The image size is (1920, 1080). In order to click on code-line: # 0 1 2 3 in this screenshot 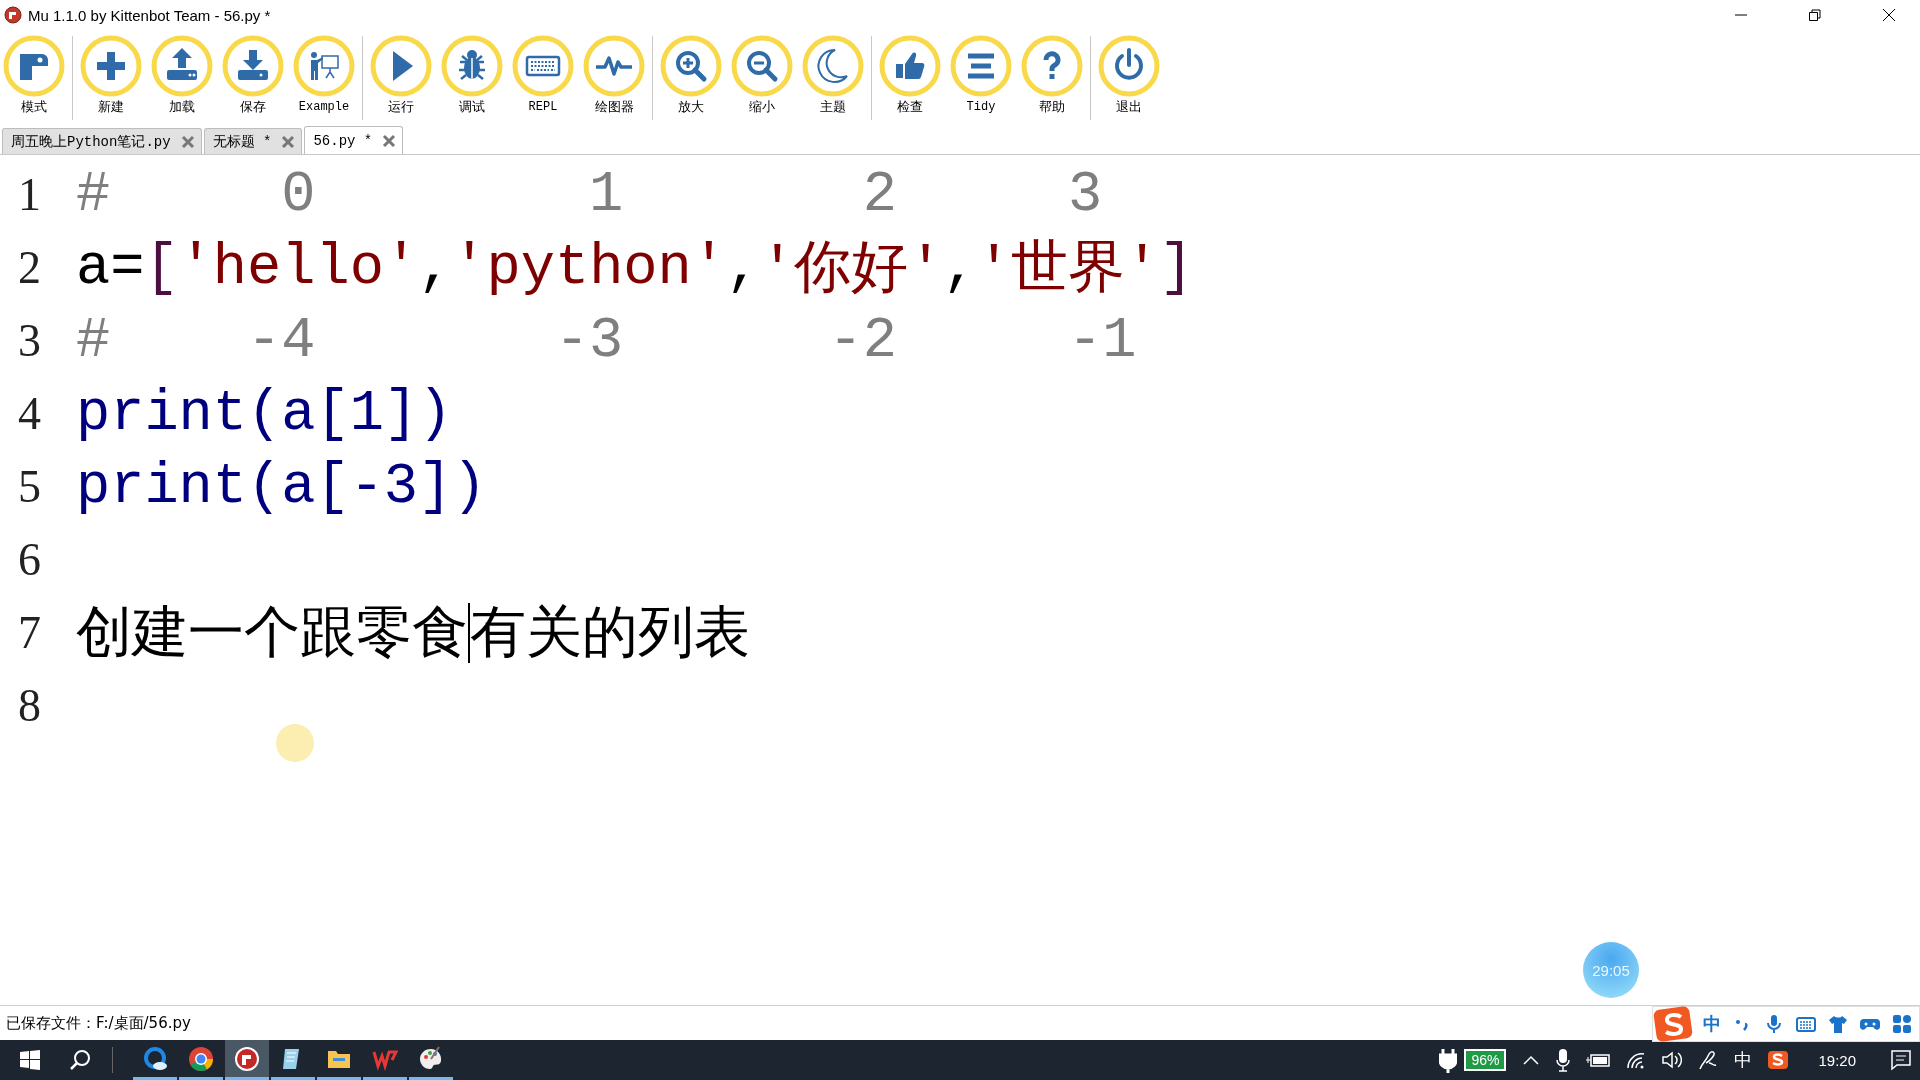, I will do `click(589, 194)`.